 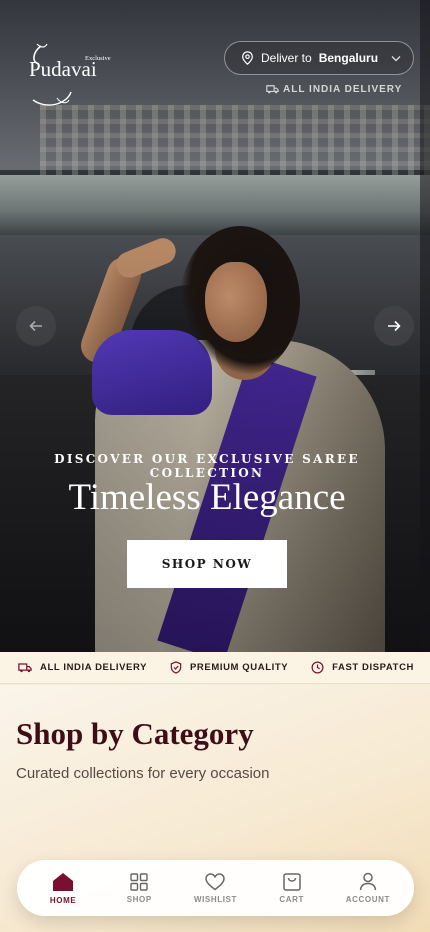 I want to click on trust-label: PREMIUM QUALITY, so click(x=239, y=667).